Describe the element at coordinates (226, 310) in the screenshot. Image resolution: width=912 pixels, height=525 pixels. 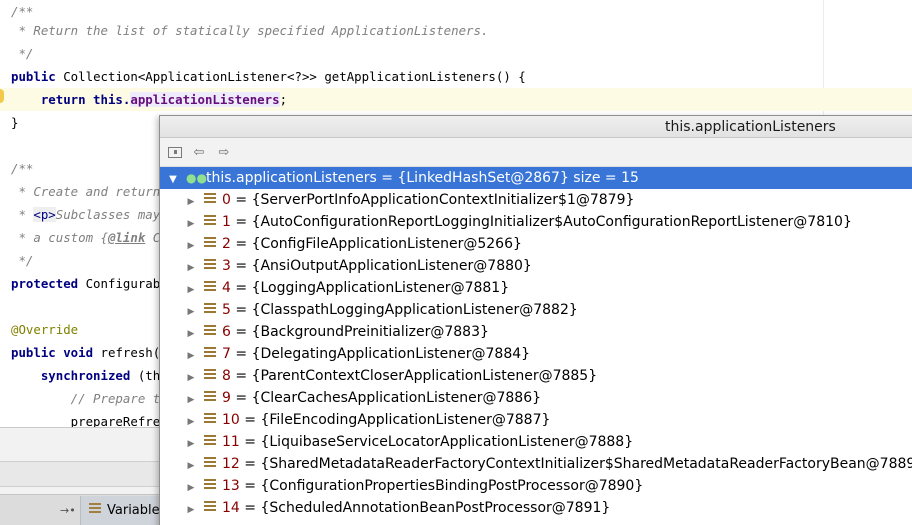
I see `item-index: 5` at that location.